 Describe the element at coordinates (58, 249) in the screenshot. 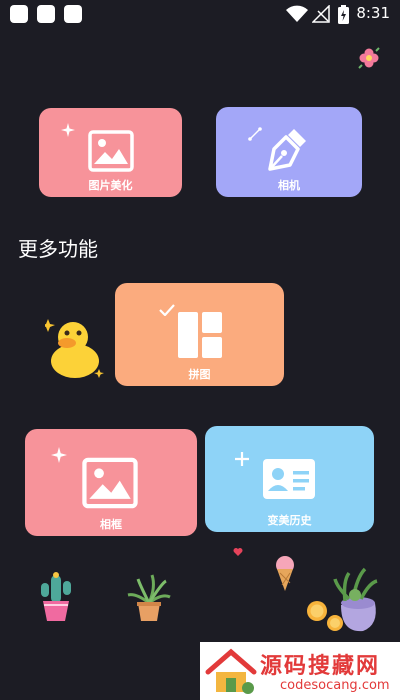

I see `section-title-more-features: 更多功能` at that location.